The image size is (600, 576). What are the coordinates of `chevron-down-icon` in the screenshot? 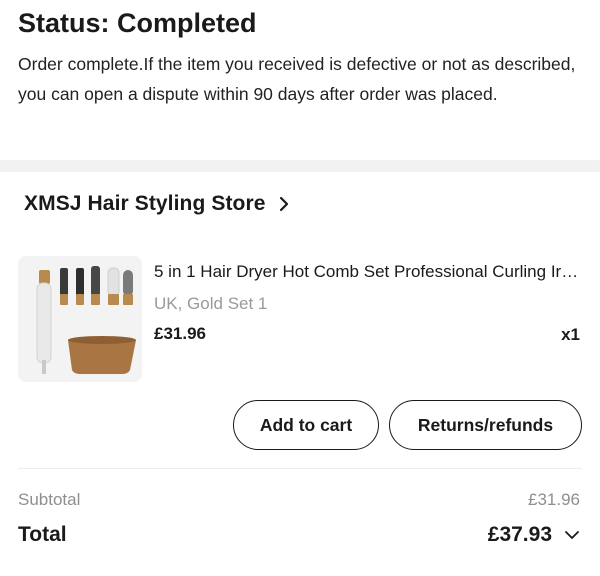 It's located at (572, 535).